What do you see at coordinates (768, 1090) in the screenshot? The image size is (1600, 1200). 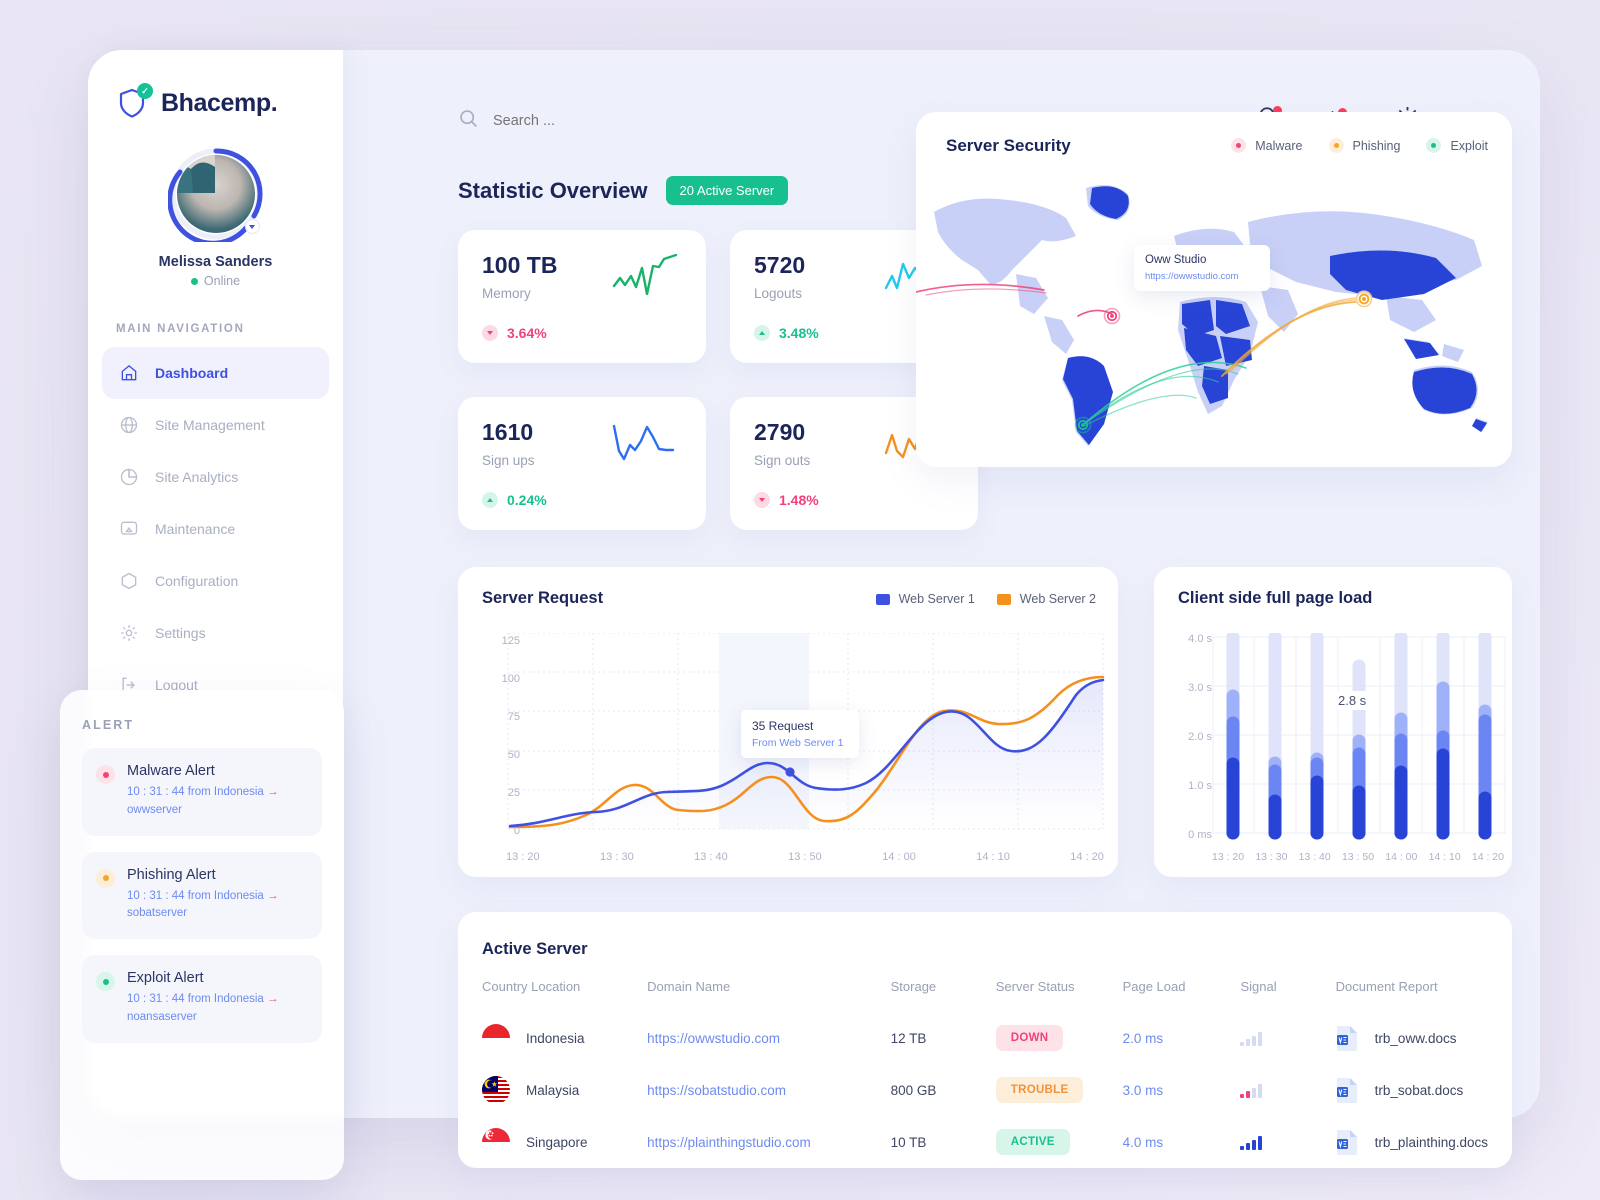 I see `cell-domain: https://sobatstudio.com` at bounding box center [768, 1090].